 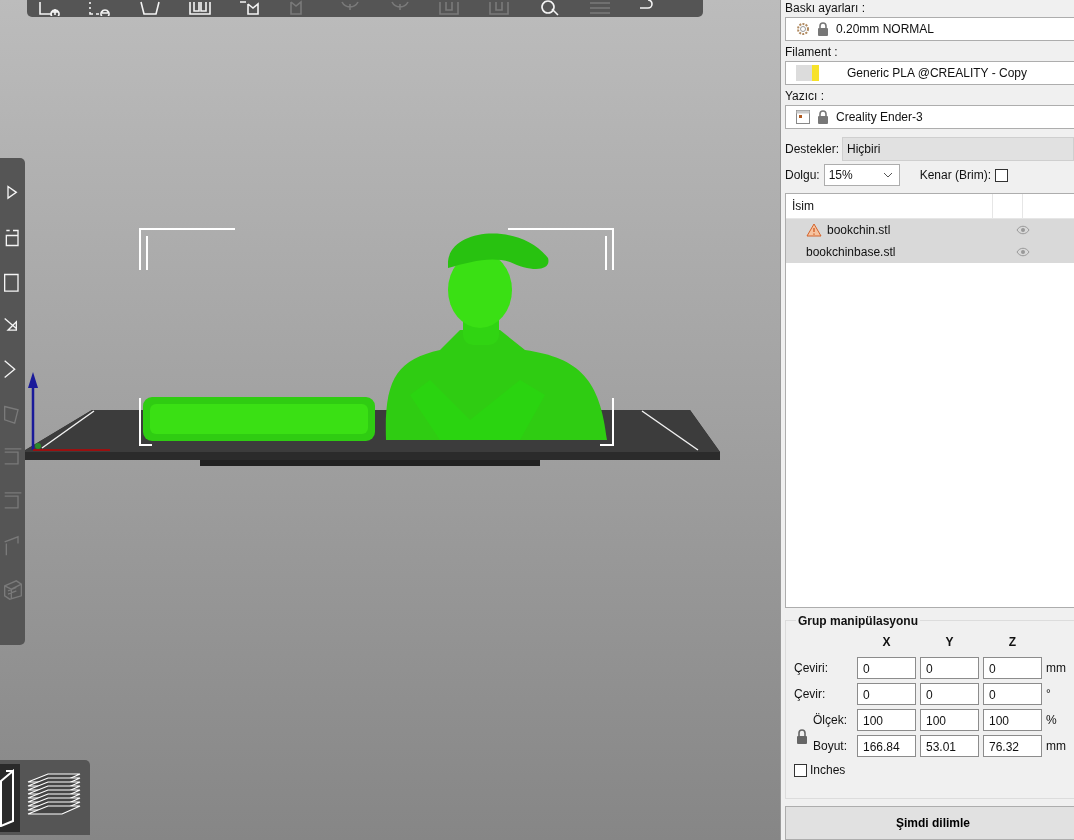 What do you see at coordinates (929, 29) in the screenshot?
I see `print-settings-dropdown: 0.20mm NORMAL` at bounding box center [929, 29].